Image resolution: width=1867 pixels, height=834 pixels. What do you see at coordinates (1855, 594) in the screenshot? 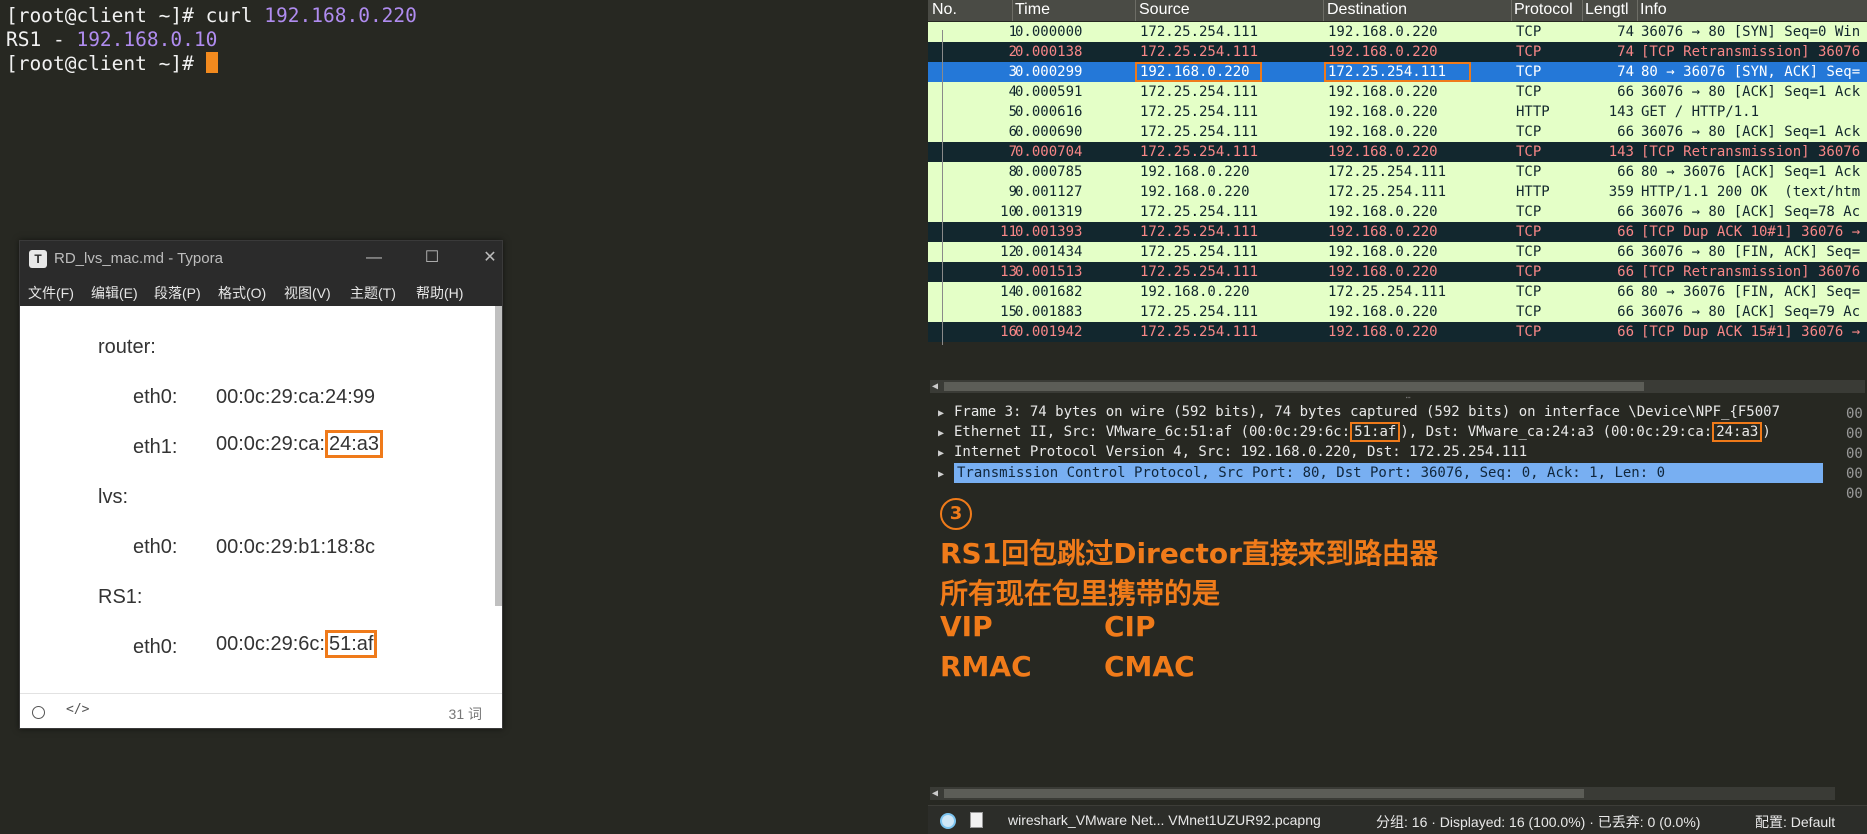
I see `packet-bytes-pane: 00 00 00 00 00` at bounding box center [1855, 594].